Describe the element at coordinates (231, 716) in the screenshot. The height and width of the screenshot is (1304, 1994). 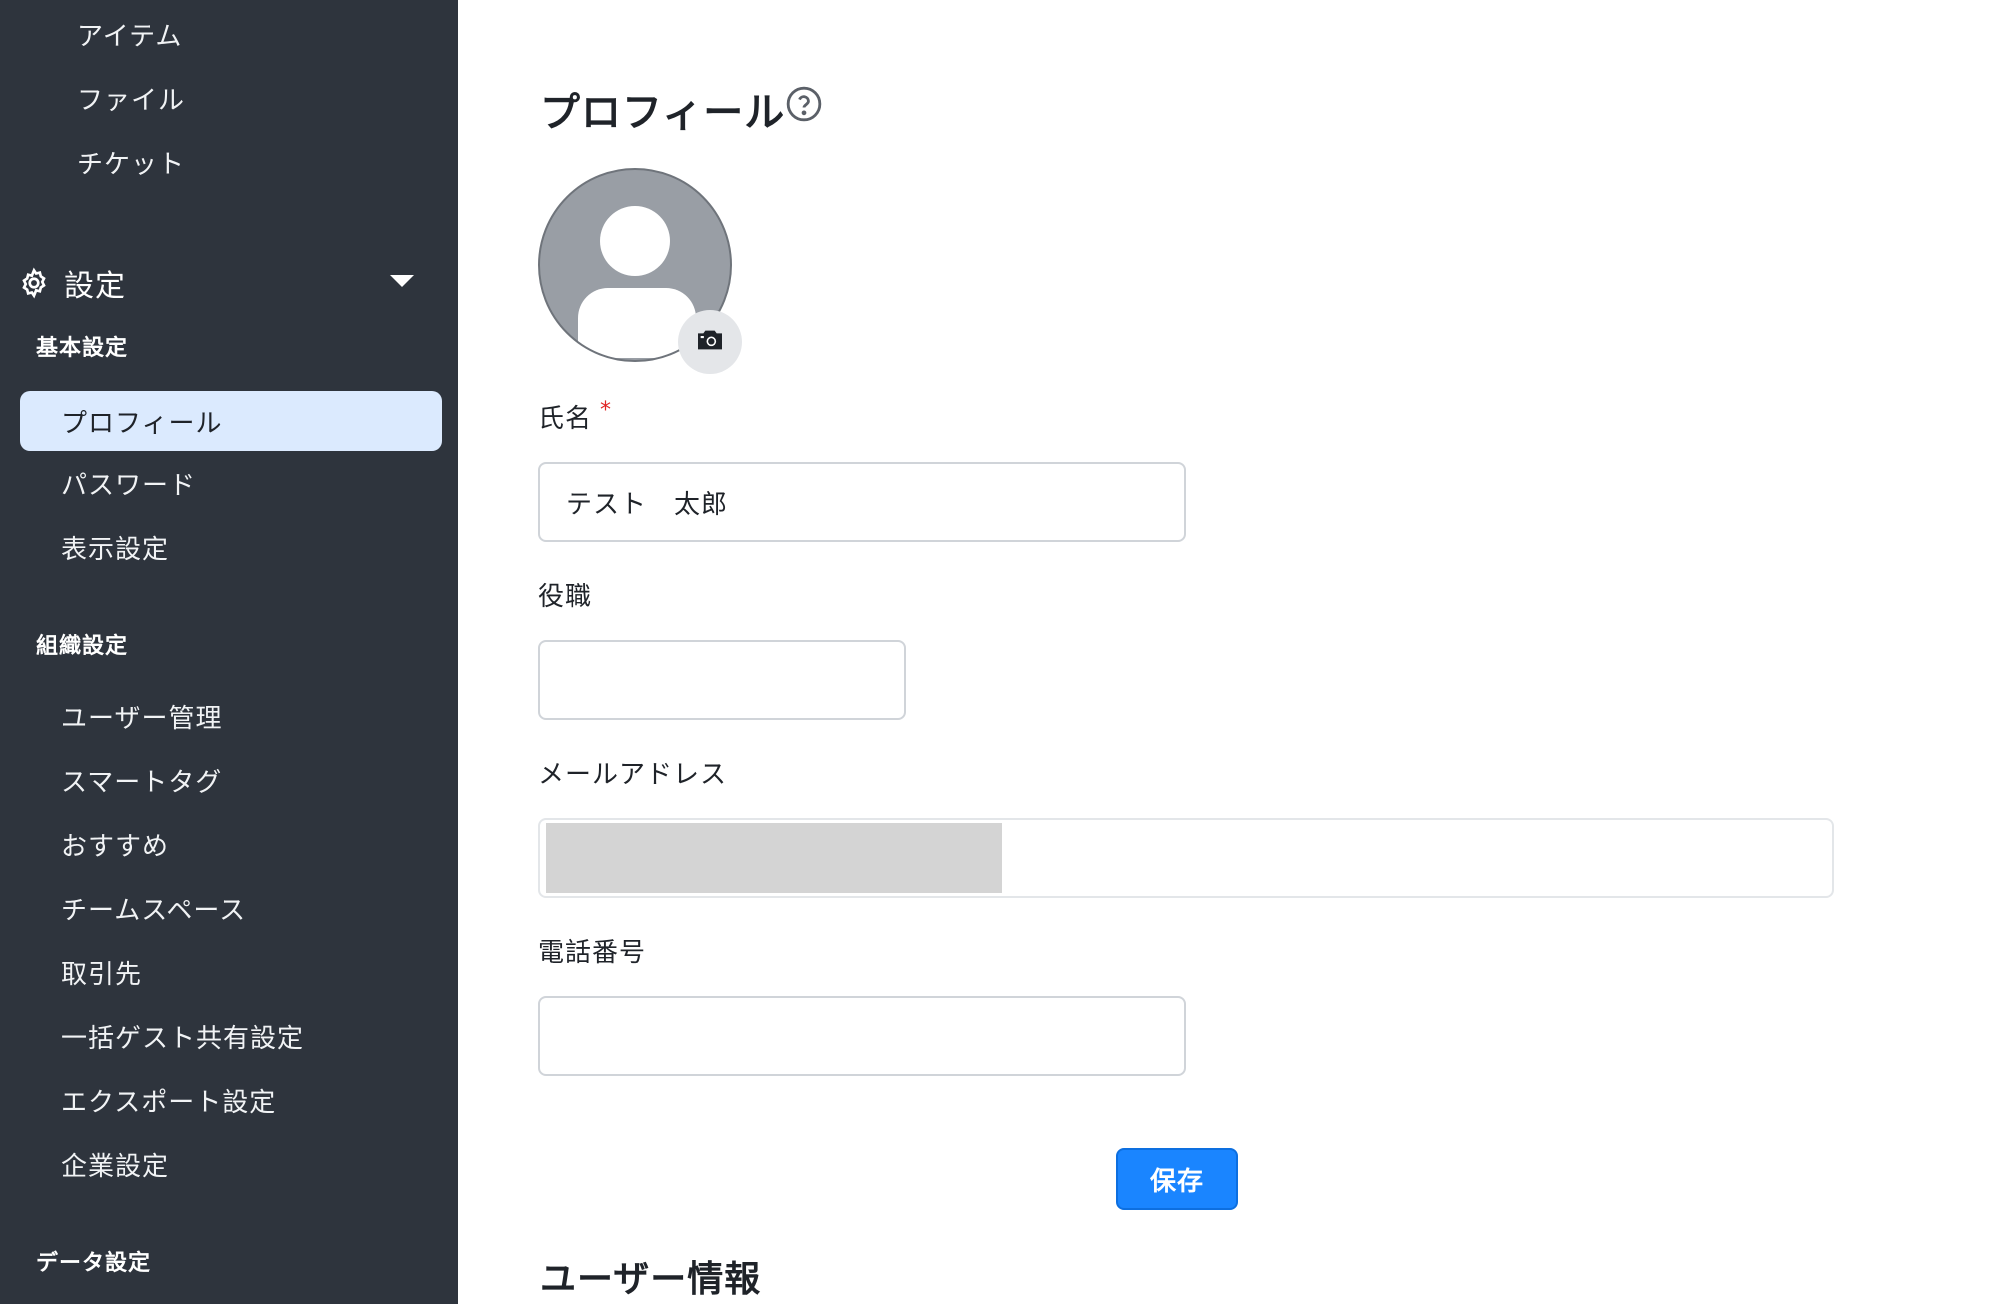
I see `sidebar-item-user-management: ユーザー管理` at that location.